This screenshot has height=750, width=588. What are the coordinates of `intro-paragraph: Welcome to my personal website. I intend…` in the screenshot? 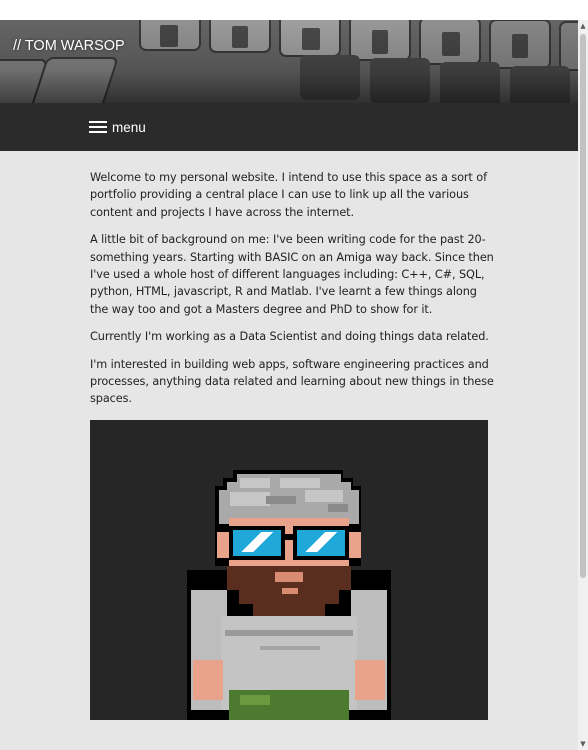 It's located at (288, 195).